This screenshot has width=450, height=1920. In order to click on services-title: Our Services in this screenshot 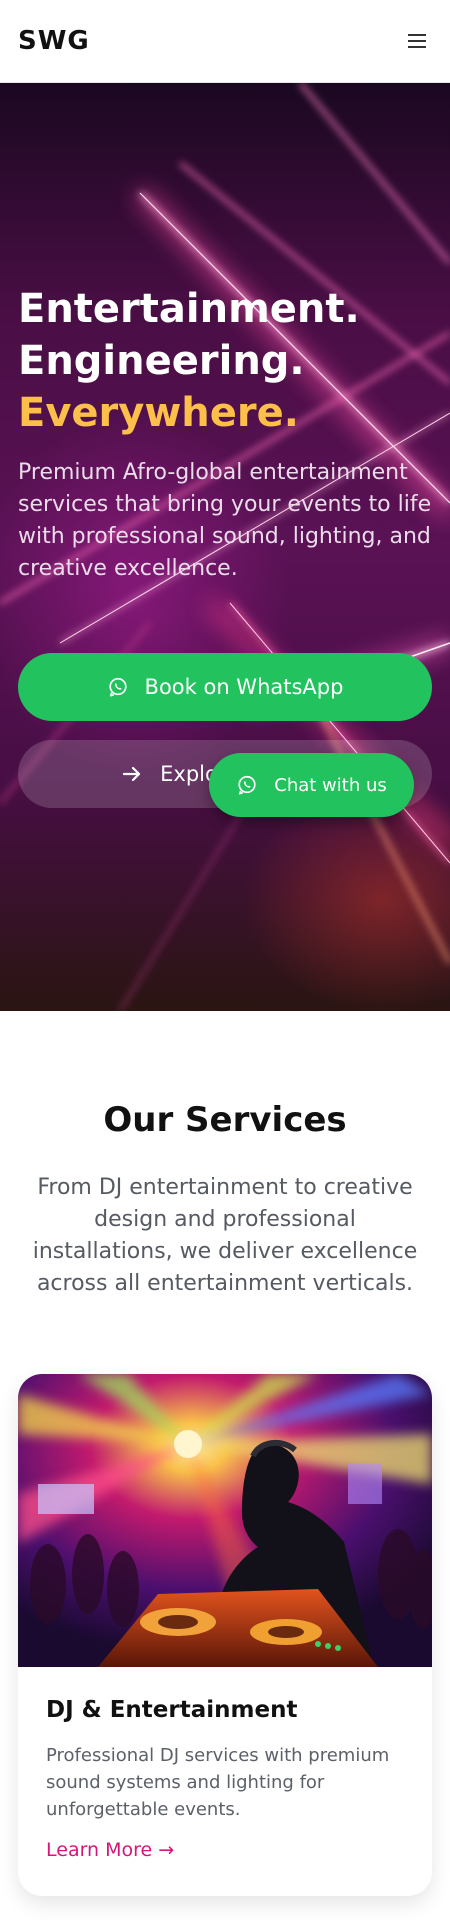, I will do `click(225, 1120)`.